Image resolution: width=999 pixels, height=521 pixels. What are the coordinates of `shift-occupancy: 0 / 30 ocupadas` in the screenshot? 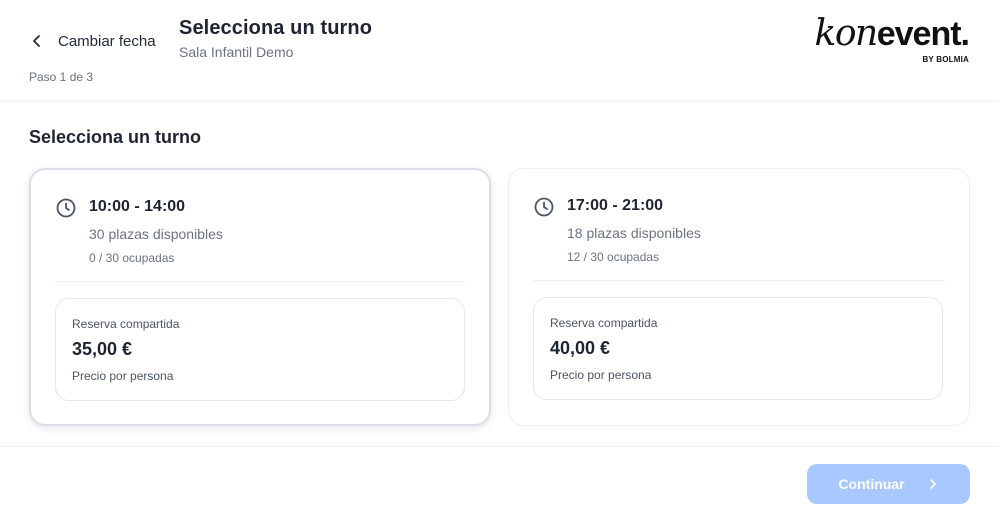 It's located at (132, 258).